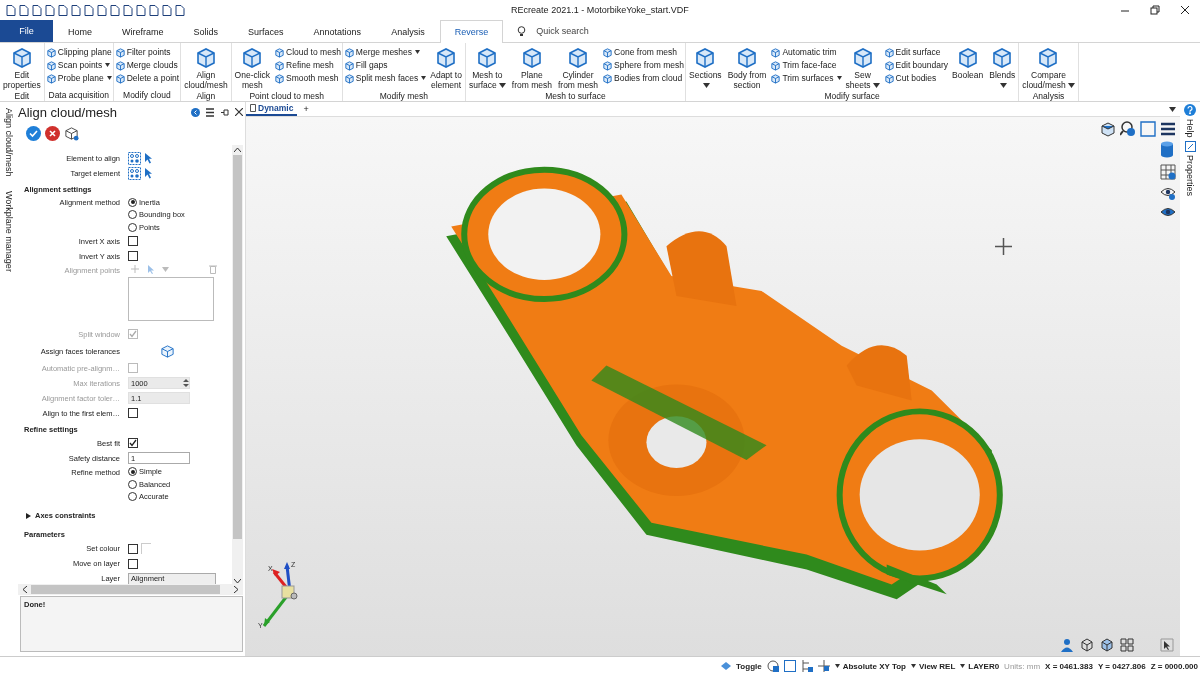 This screenshot has width=1200, height=675. Describe the element at coordinates (147, 78) in the screenshot. I see `ribbon-button: Delete a point` at that location.